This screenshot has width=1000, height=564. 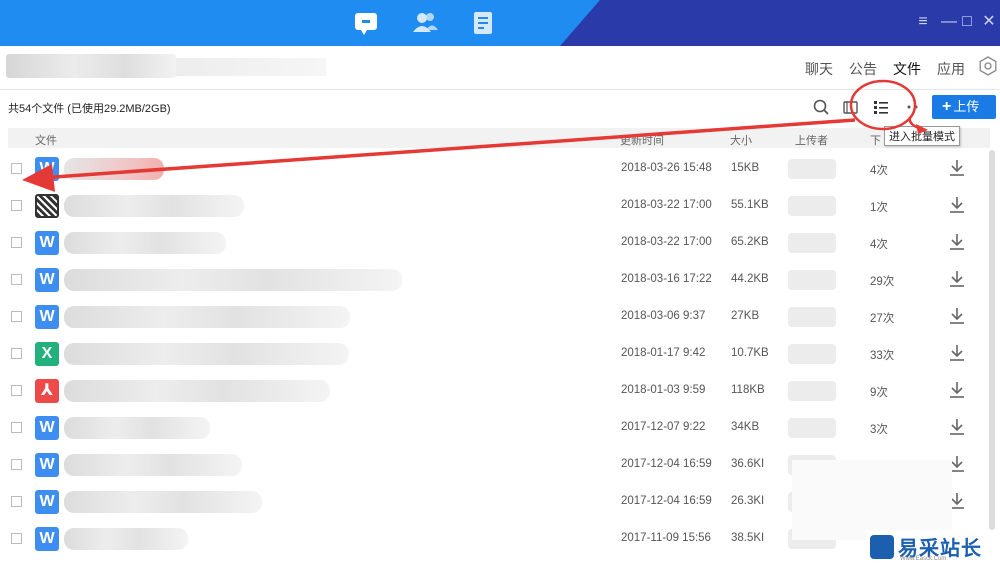 I want to click on watermark-logo-icon, so click(x=882, y=547).